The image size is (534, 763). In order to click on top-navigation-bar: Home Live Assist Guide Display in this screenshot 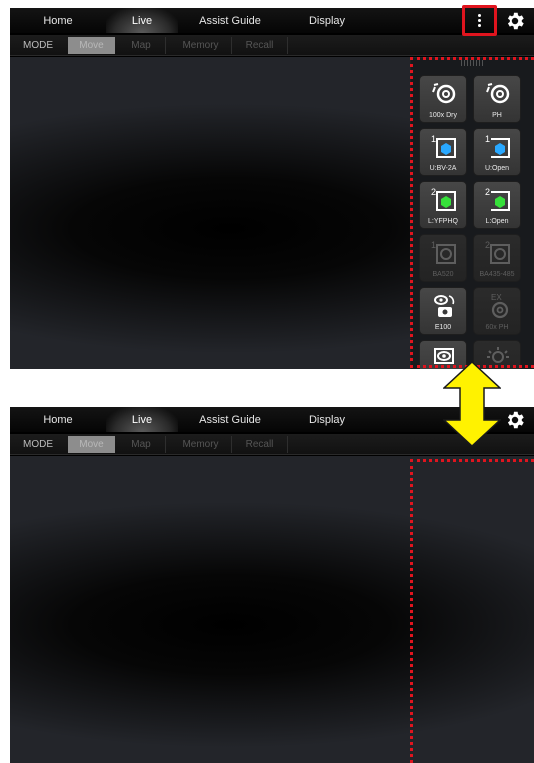, I will do `click(272, 20)`.